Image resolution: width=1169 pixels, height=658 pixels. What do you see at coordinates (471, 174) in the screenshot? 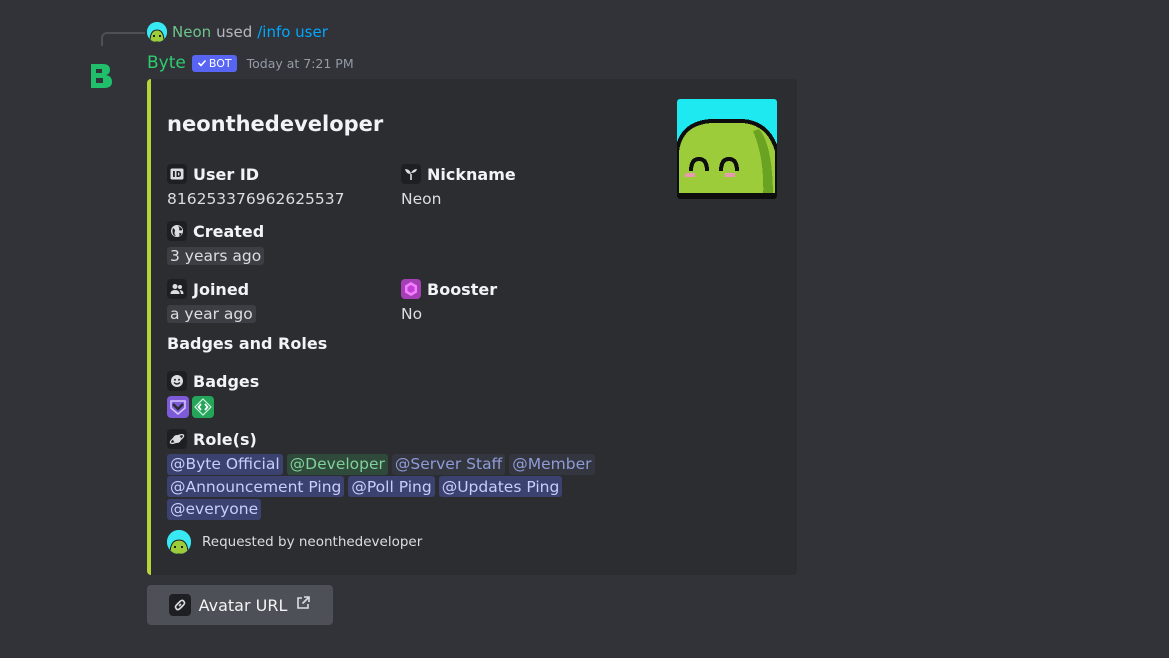
I see `field-label: Nickname` at bounding box center [471, 174].